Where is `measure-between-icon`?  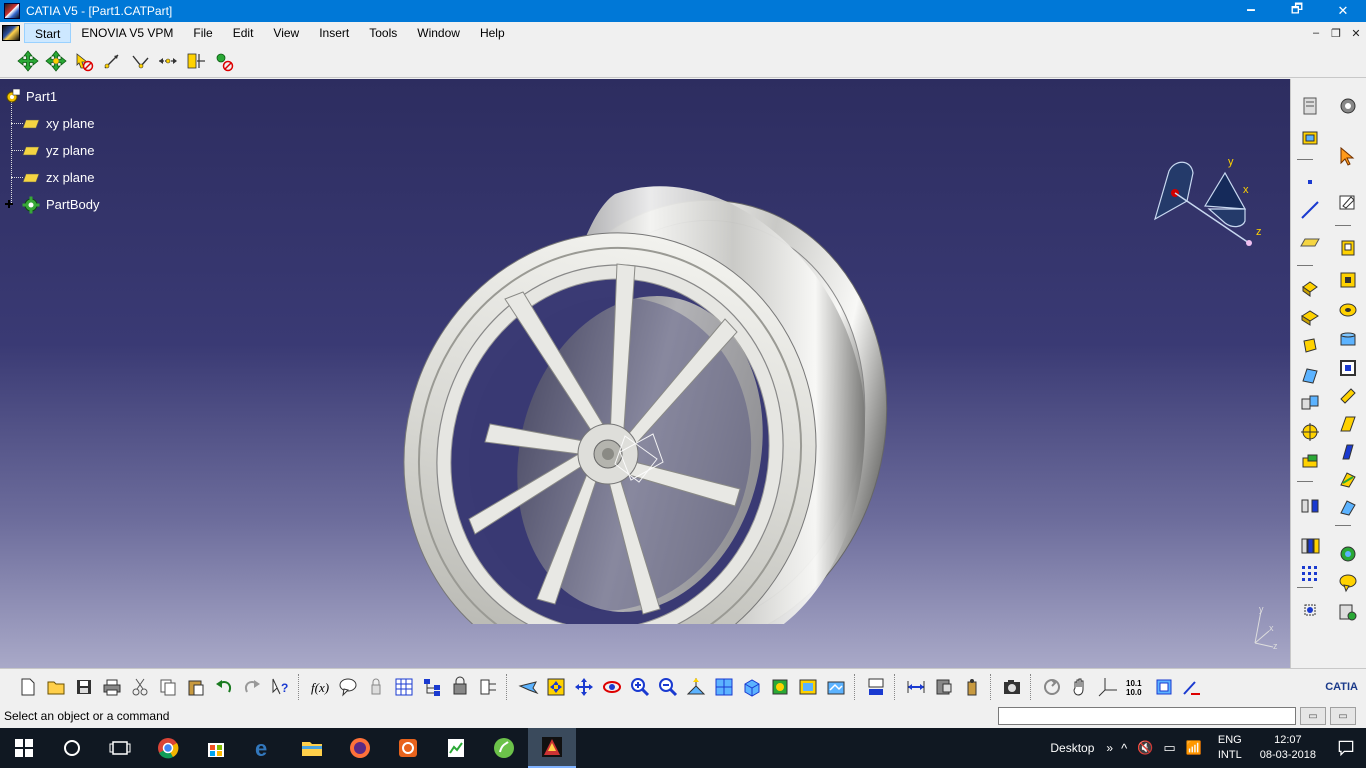
measure-between-icon is located at coordinates (916, 687).